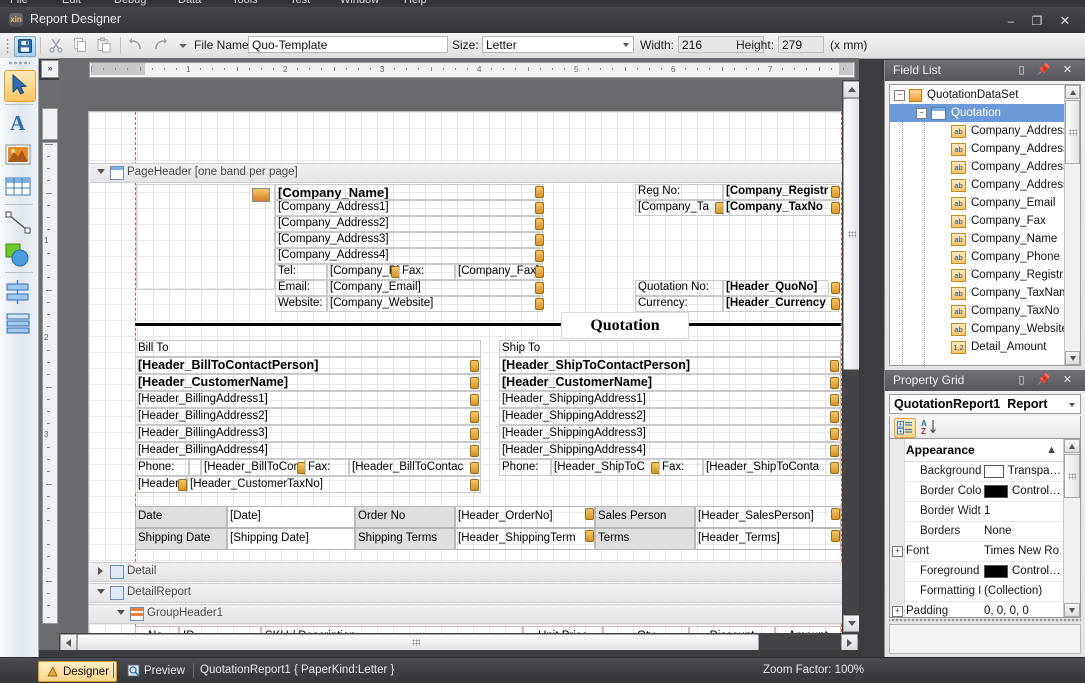  What do you see at coordinates (418, 642) in the screenshot?
I see `horizontal-scroll-thumb` at bounding box center [418, 642].